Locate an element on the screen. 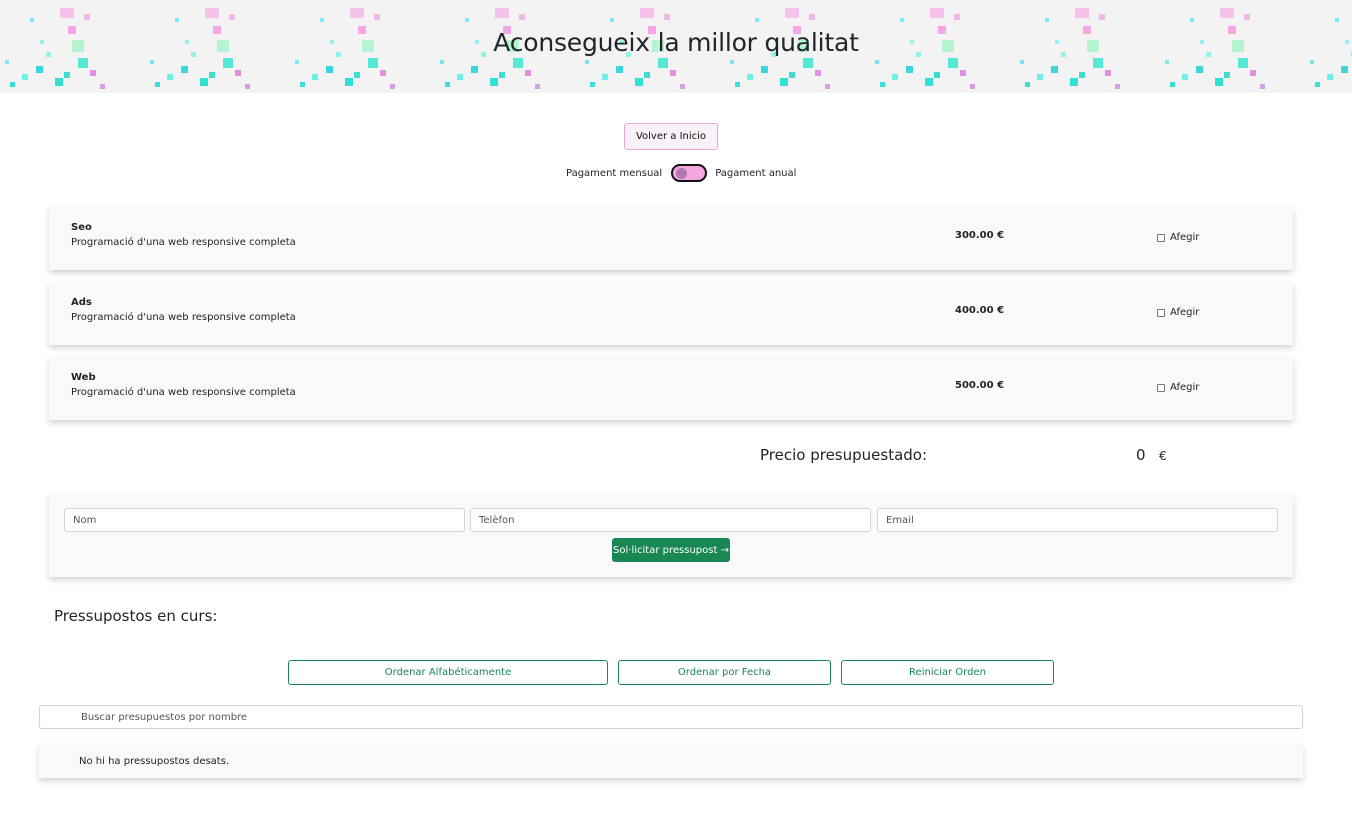  total-value: 0 is located at coordinates (1141, 455).